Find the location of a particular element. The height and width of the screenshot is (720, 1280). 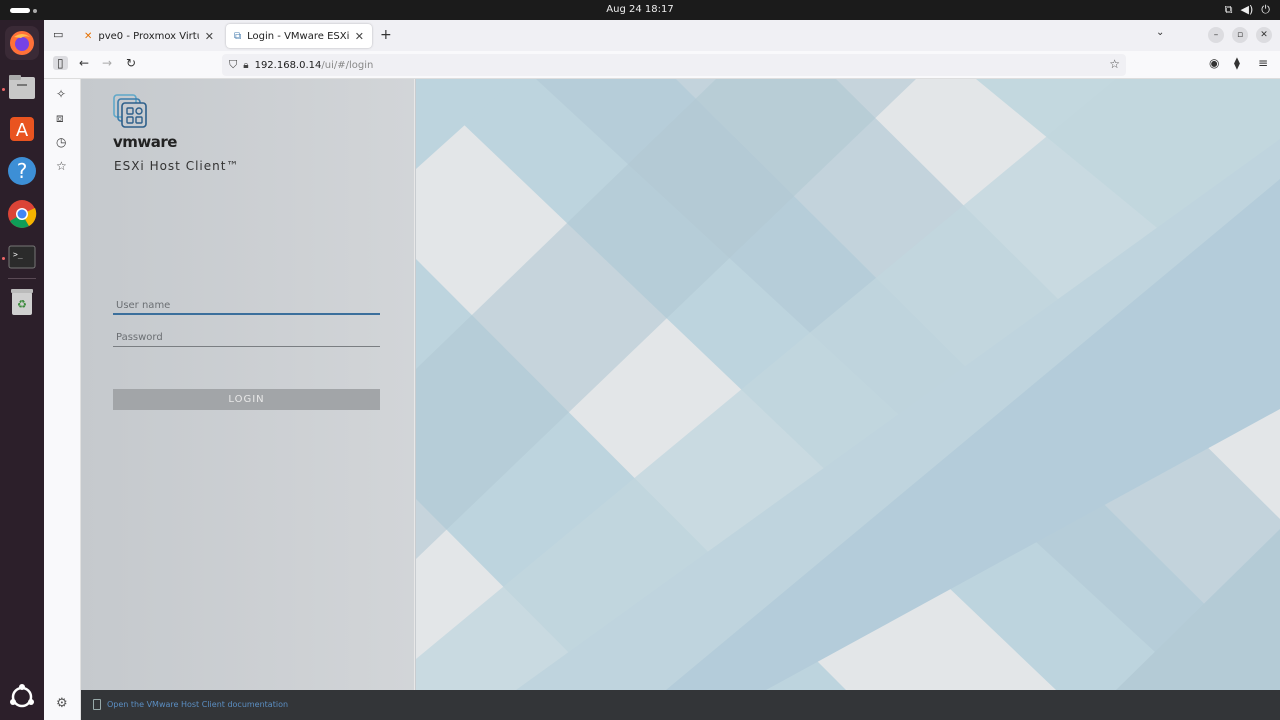

bookmark-star-icon: ☆ is located at coordinates (1114, 64).